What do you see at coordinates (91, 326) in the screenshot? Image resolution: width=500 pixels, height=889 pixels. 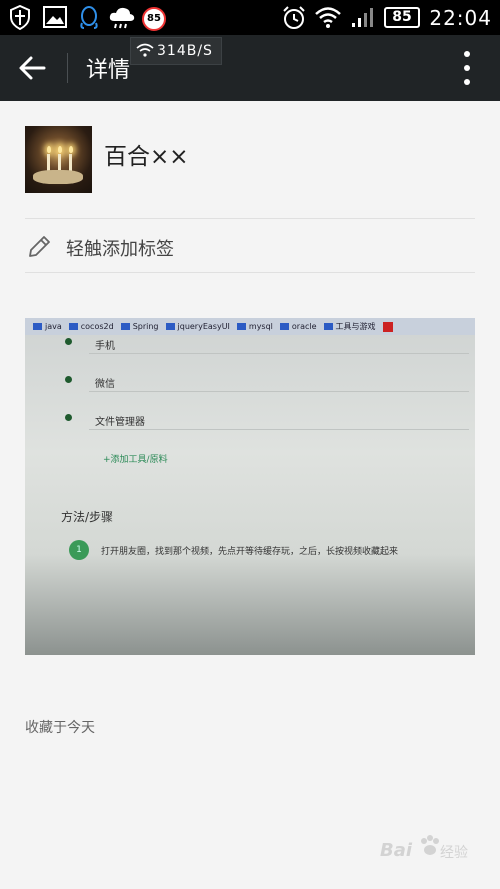 I see `bookmark-item: cocos2d` at bounding box center [91, 326].